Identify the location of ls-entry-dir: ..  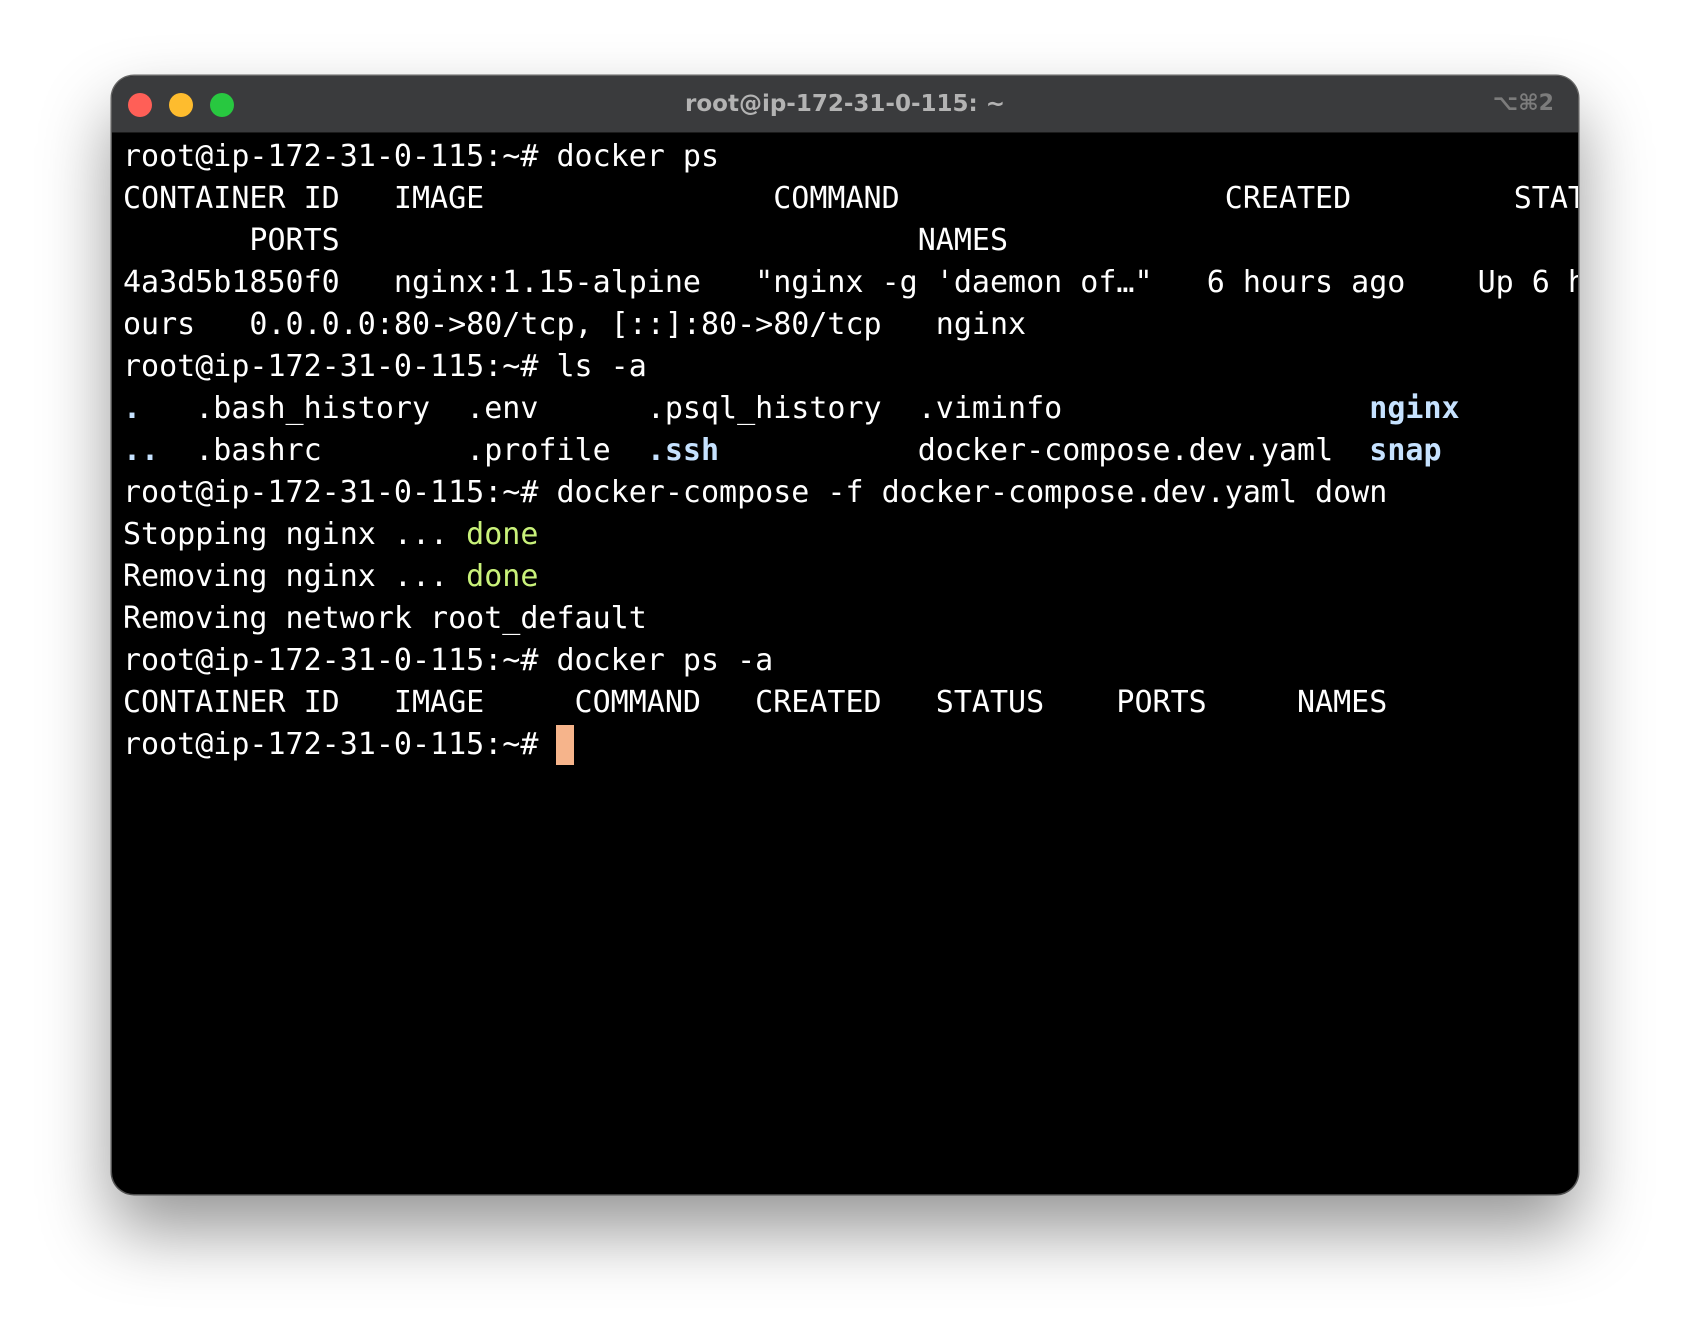
(159, 408).